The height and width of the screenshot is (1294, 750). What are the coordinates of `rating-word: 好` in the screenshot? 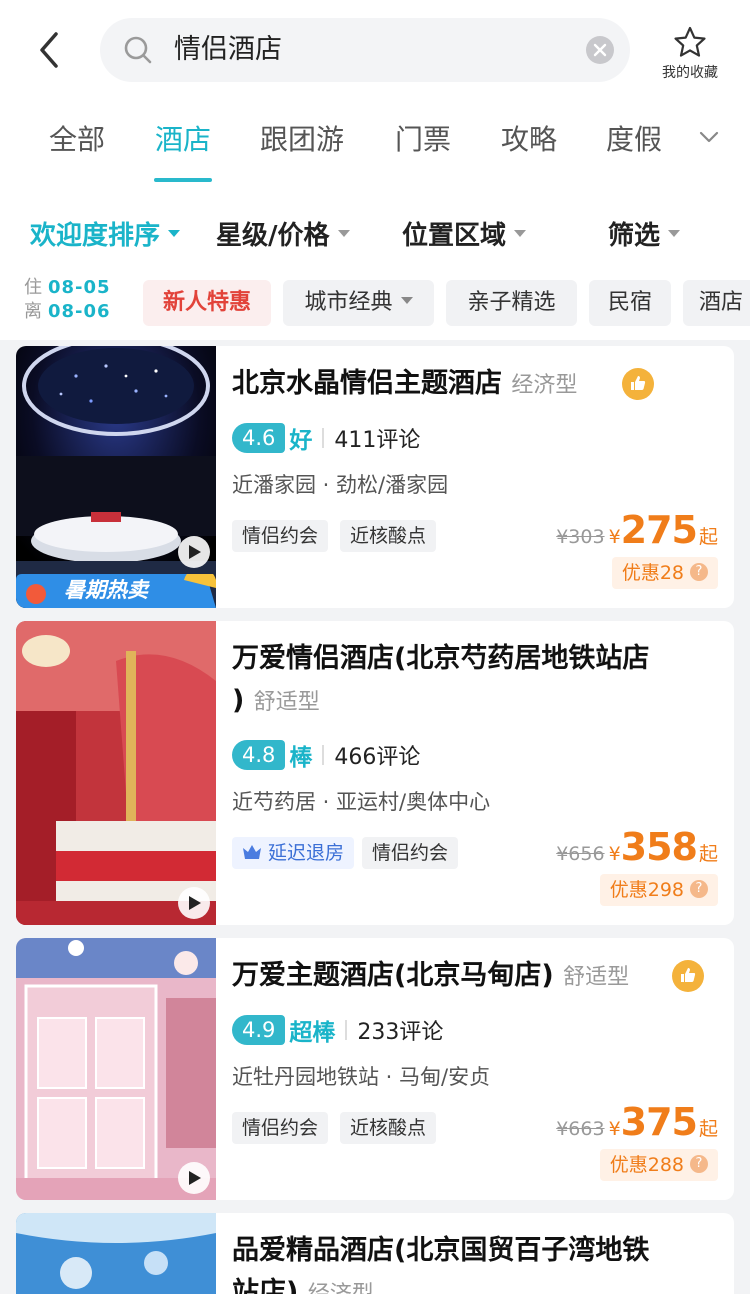 It's located at (301, 441).